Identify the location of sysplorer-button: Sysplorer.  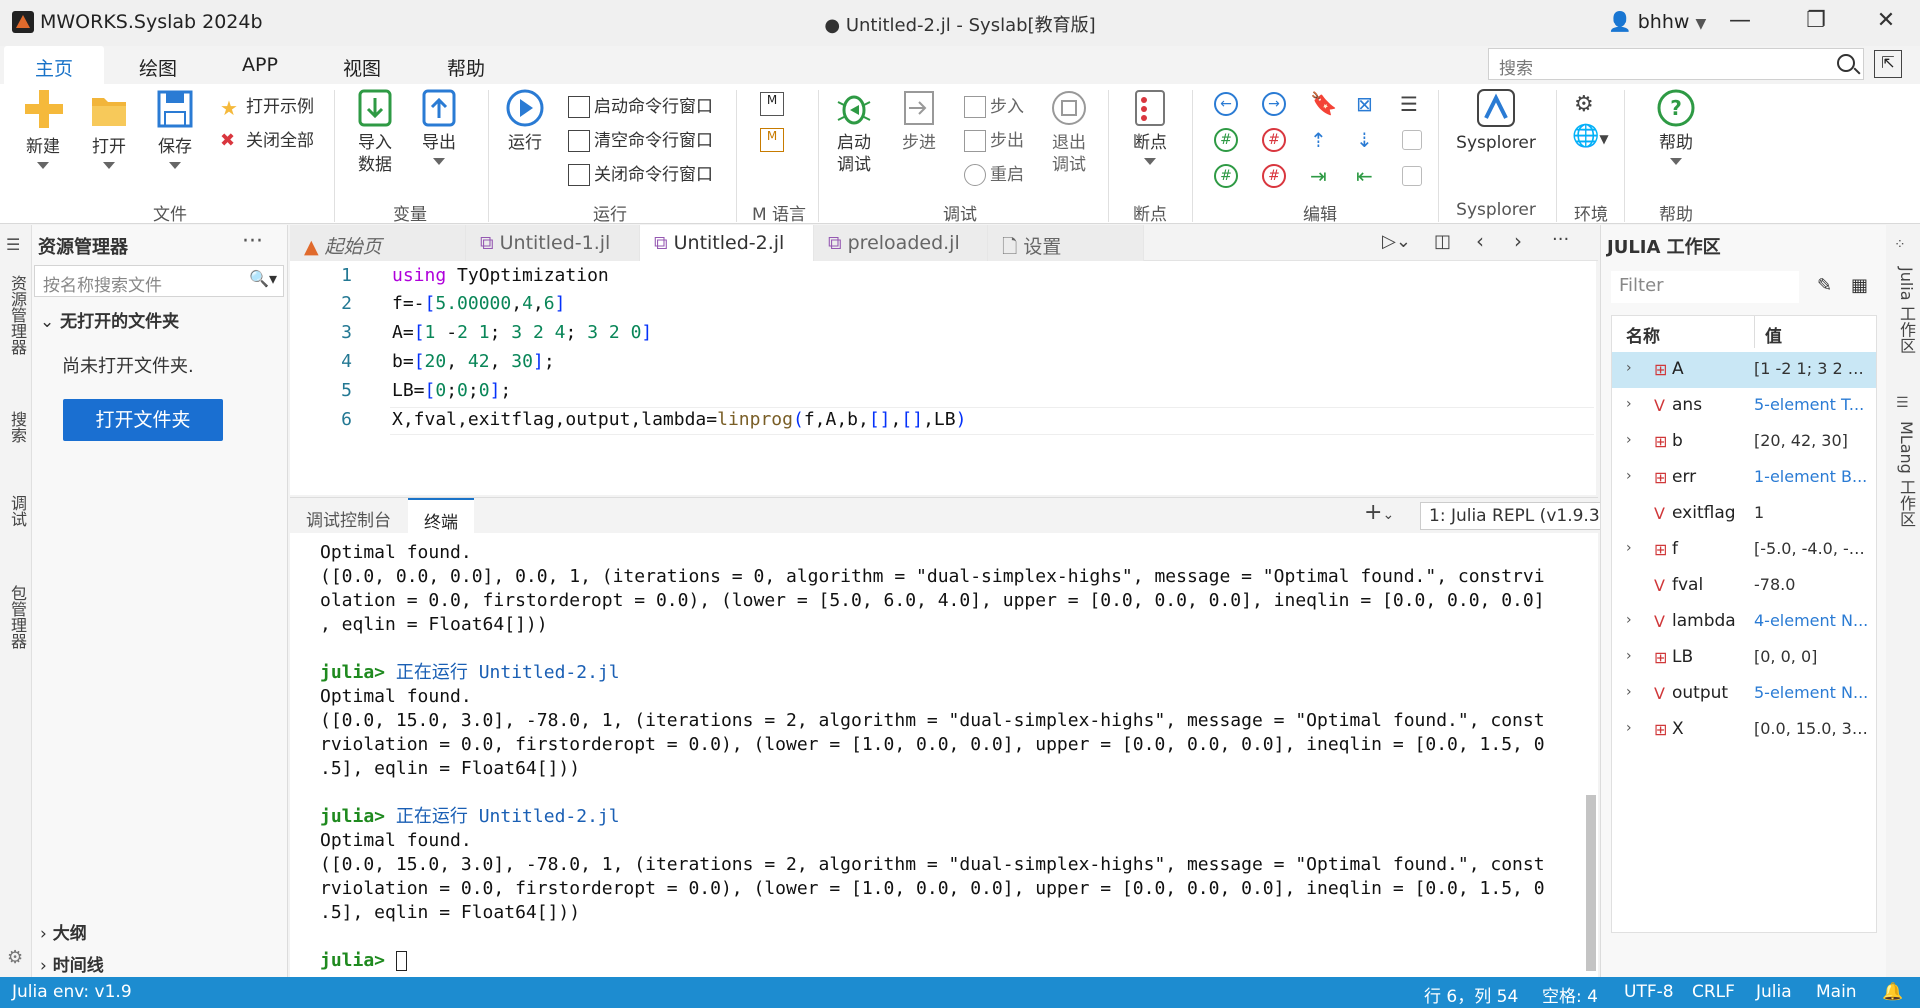
(1496, 121).